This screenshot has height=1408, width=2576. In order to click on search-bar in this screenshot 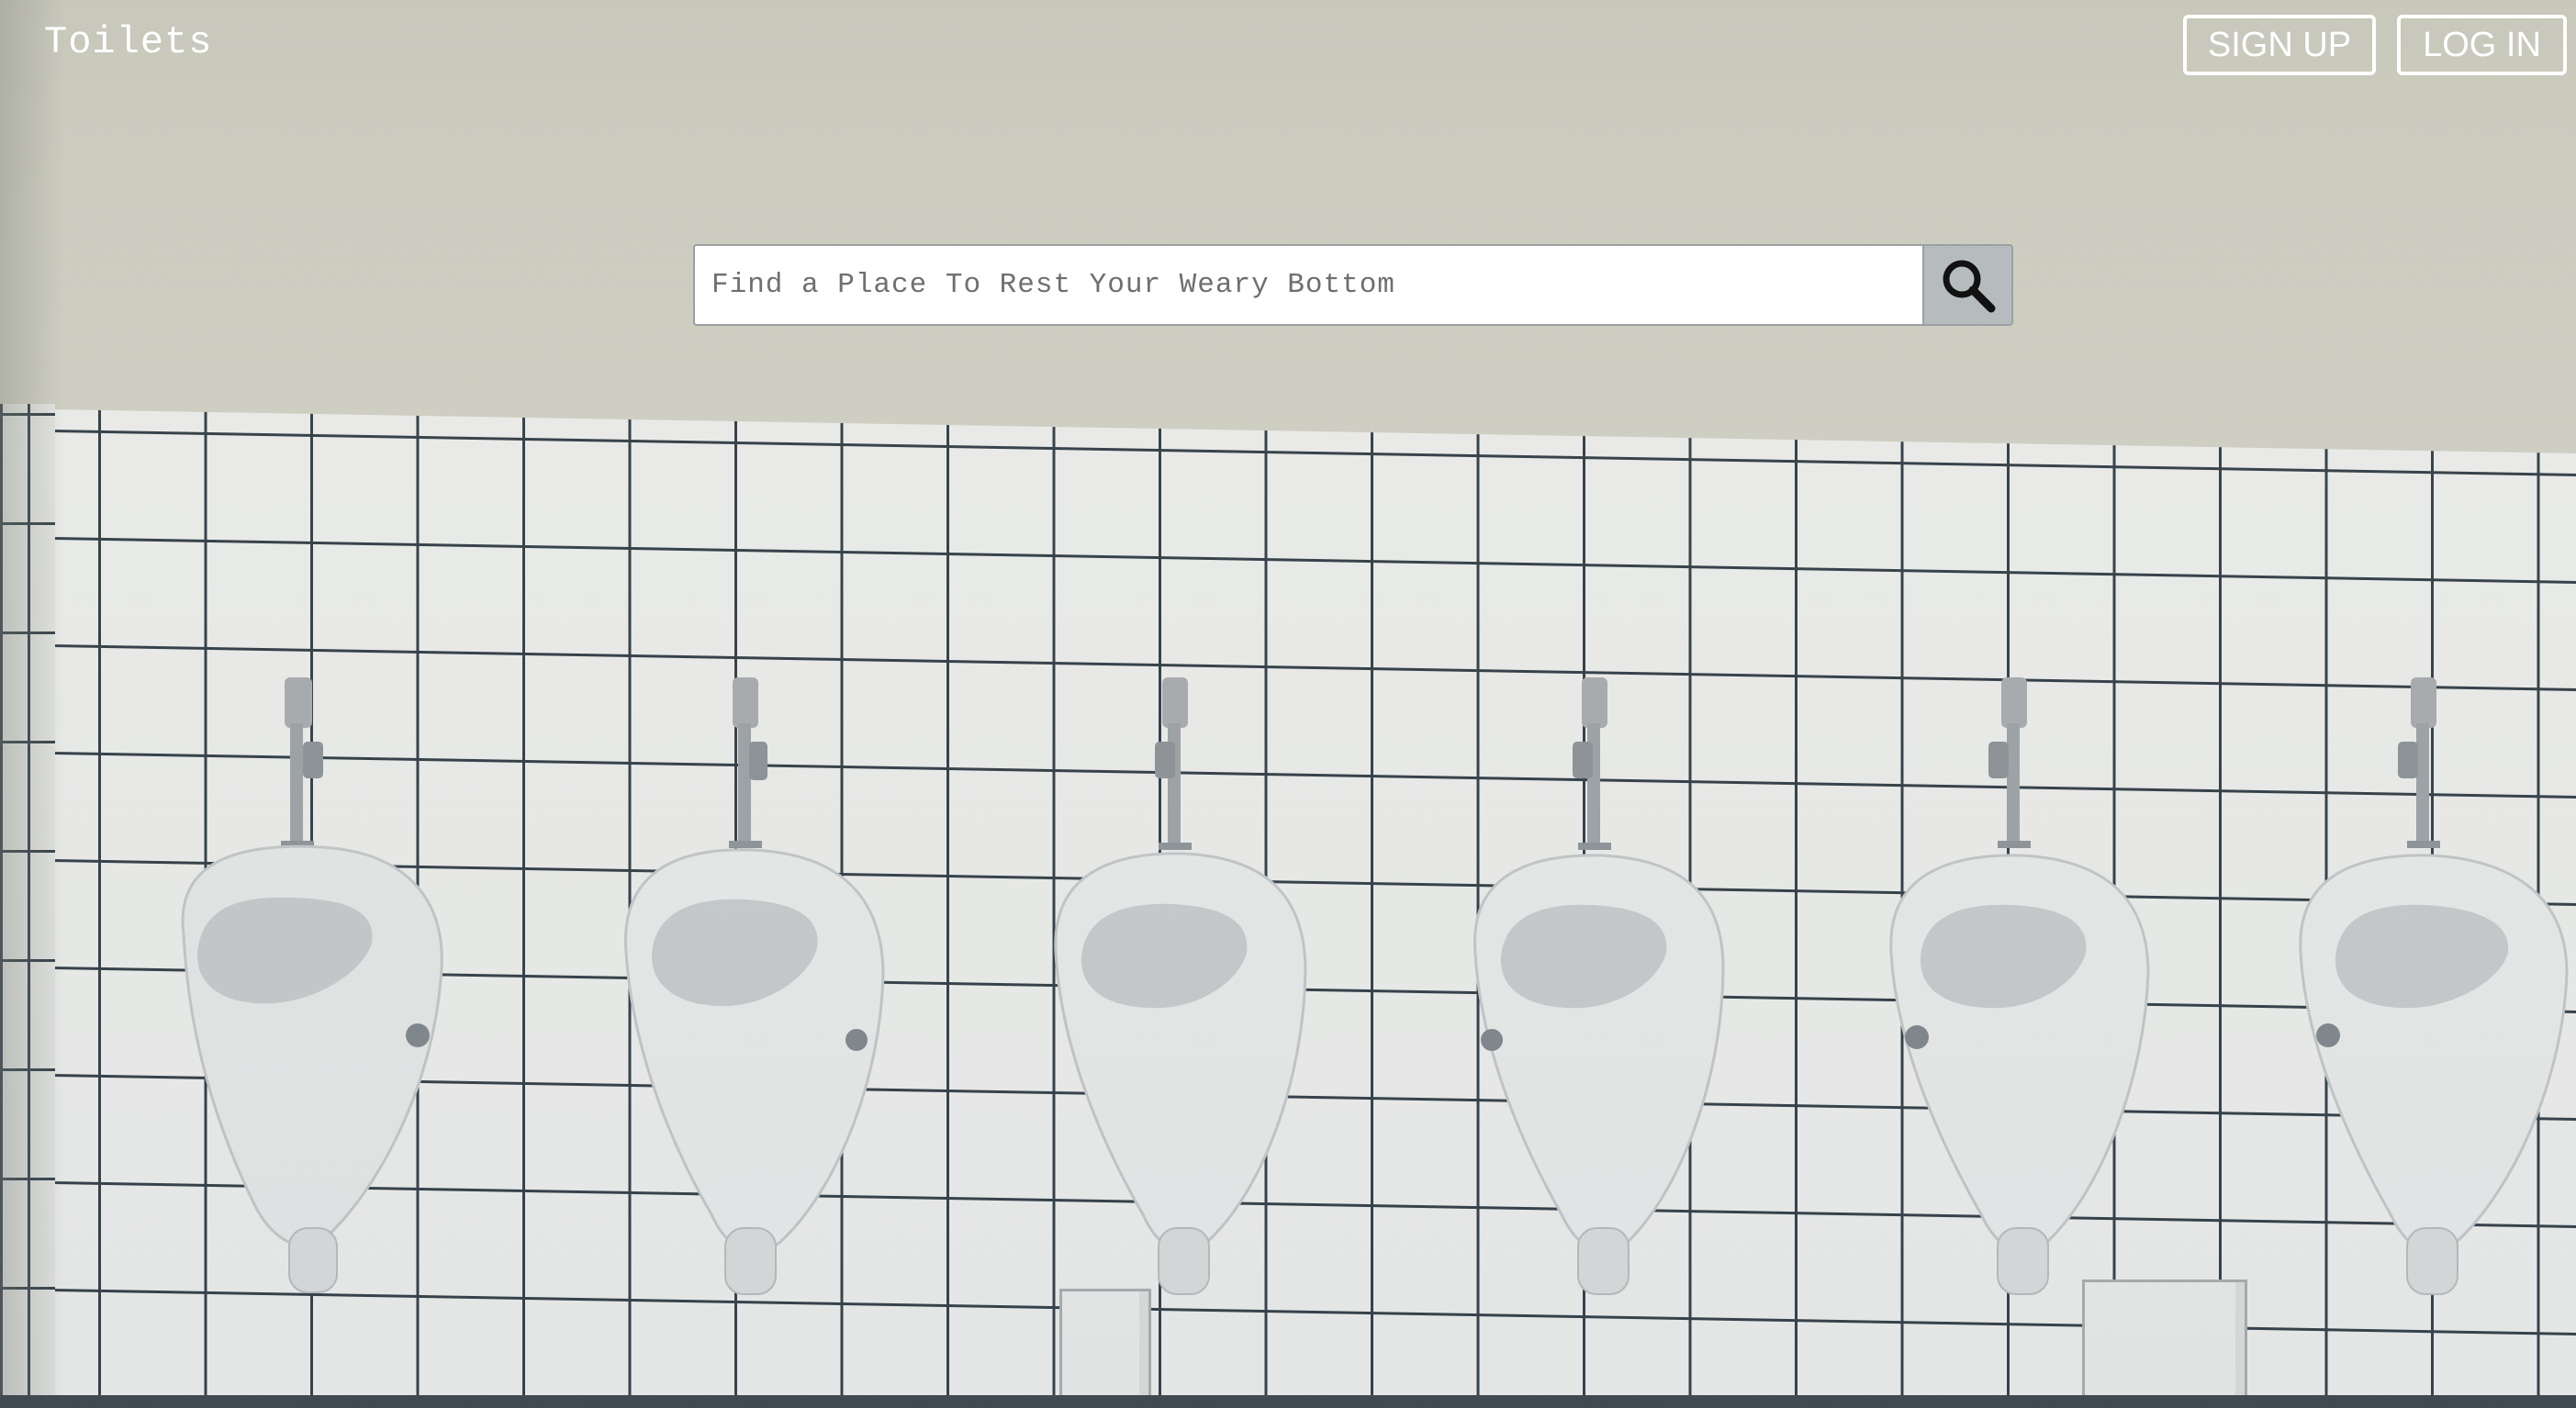, I will do `click(1353, 285)`.